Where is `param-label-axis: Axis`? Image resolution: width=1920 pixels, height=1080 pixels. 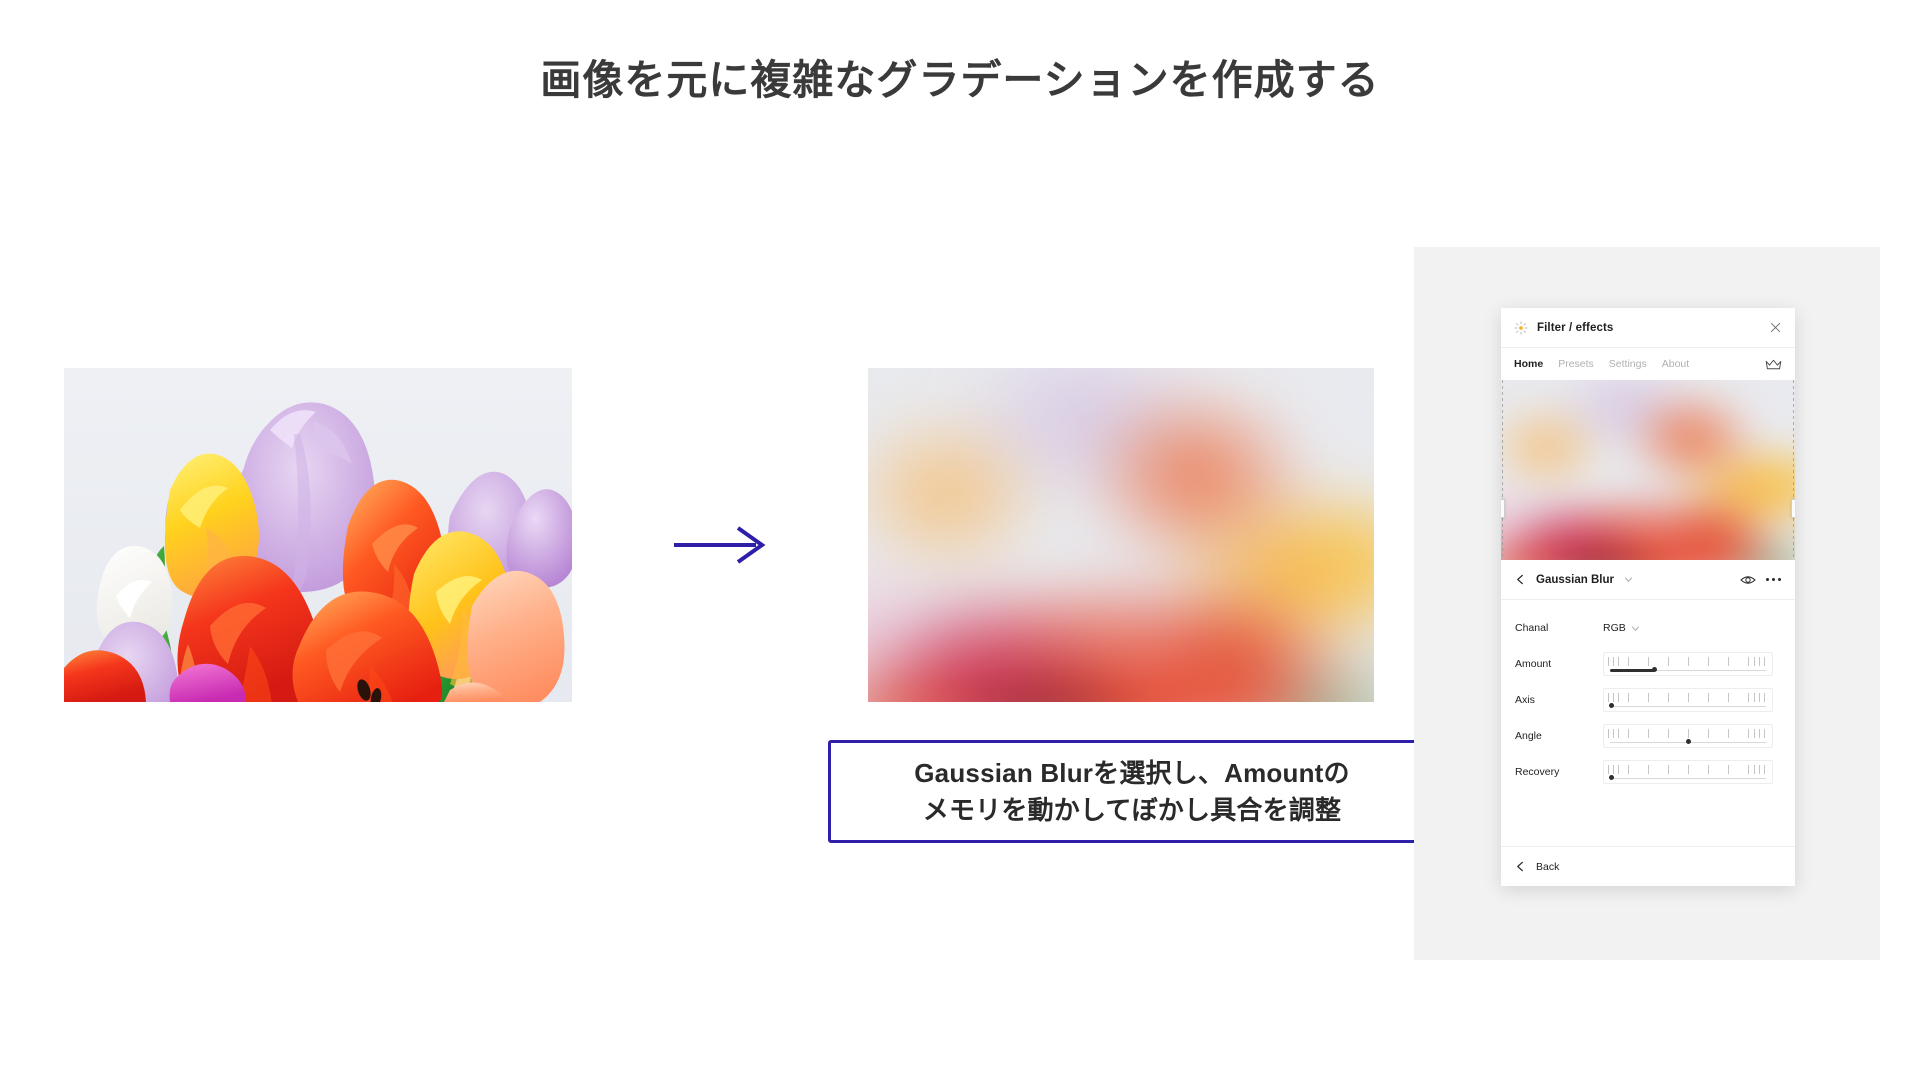
param-label-axis: Axis is located at coordinates (1525, 700).